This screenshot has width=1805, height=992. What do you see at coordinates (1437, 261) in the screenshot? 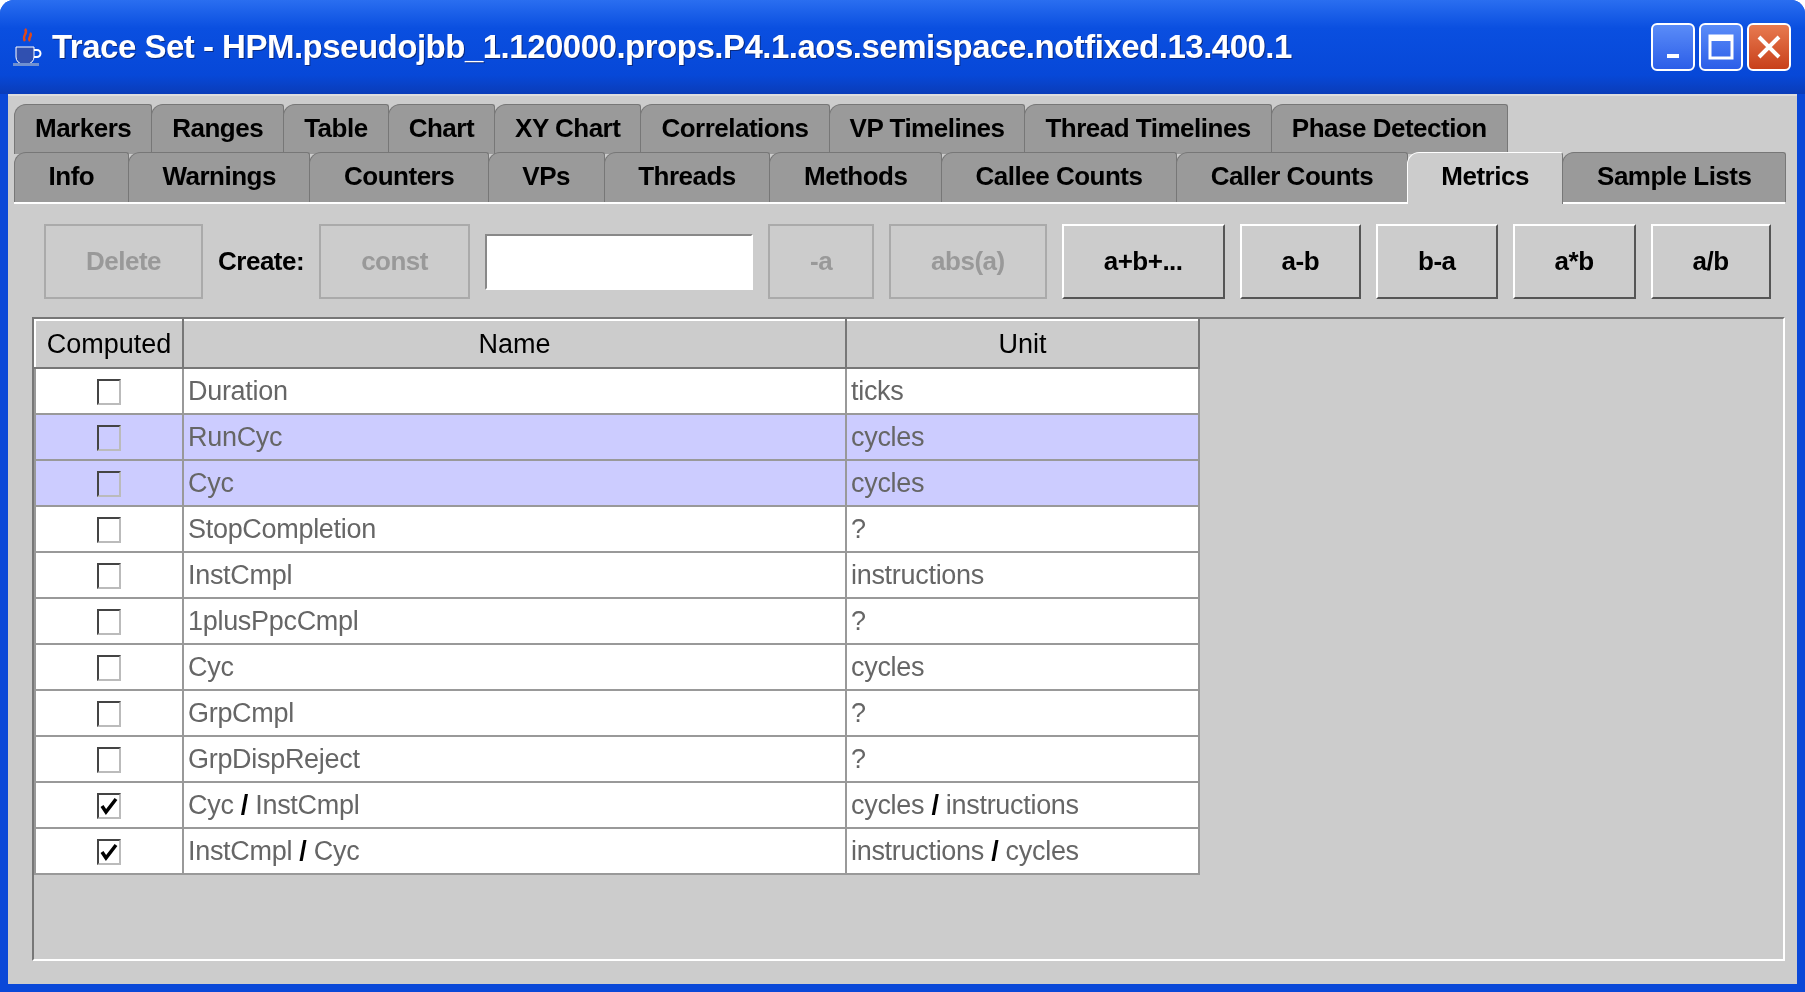
I see `formula-button: b-a` at bounding box center [1437, 261].